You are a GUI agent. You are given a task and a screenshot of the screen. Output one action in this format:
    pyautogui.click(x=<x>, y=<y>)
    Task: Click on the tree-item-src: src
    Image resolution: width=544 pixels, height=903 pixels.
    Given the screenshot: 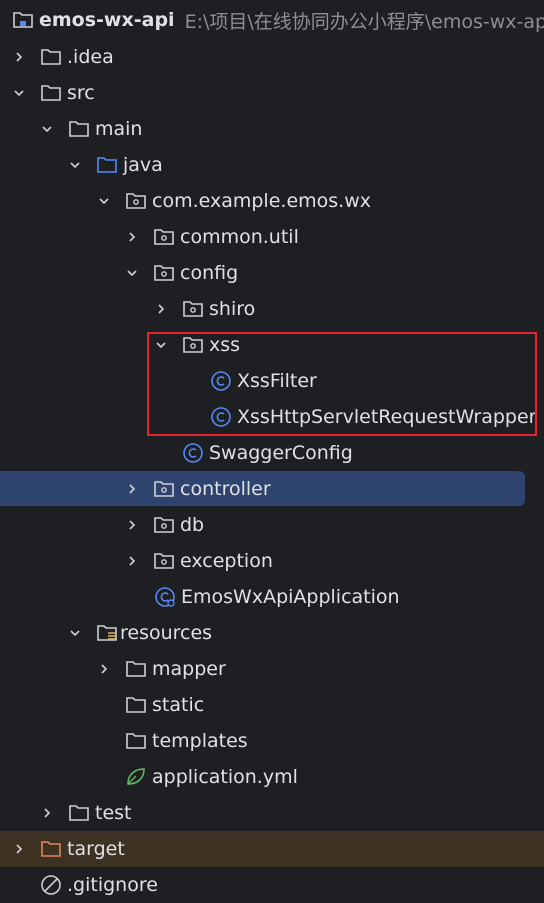 What is the action you would take?
    pyautogui.click(x=272, y=93)
    